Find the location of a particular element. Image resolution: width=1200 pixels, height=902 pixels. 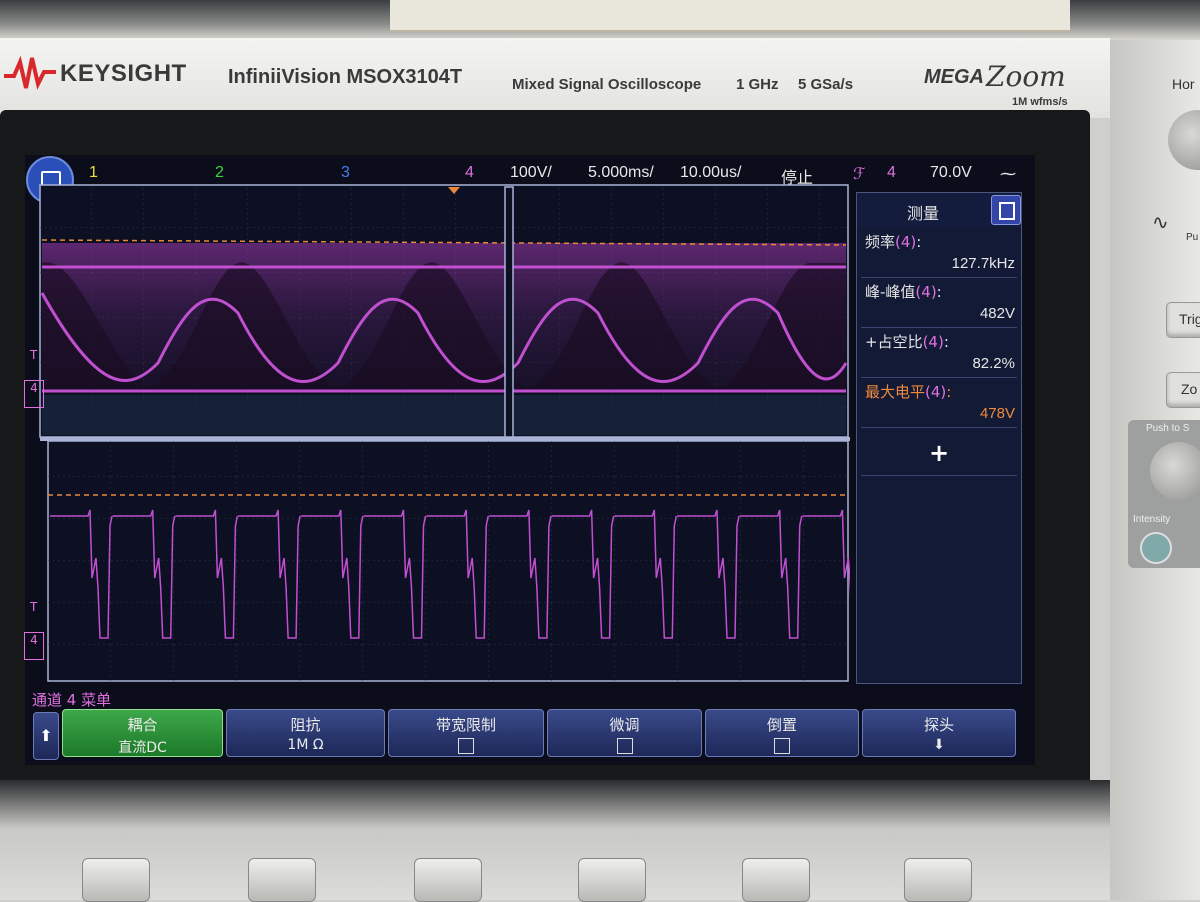

softkey-impedance-label: 阻抗 is located at coordinates (305, 725).